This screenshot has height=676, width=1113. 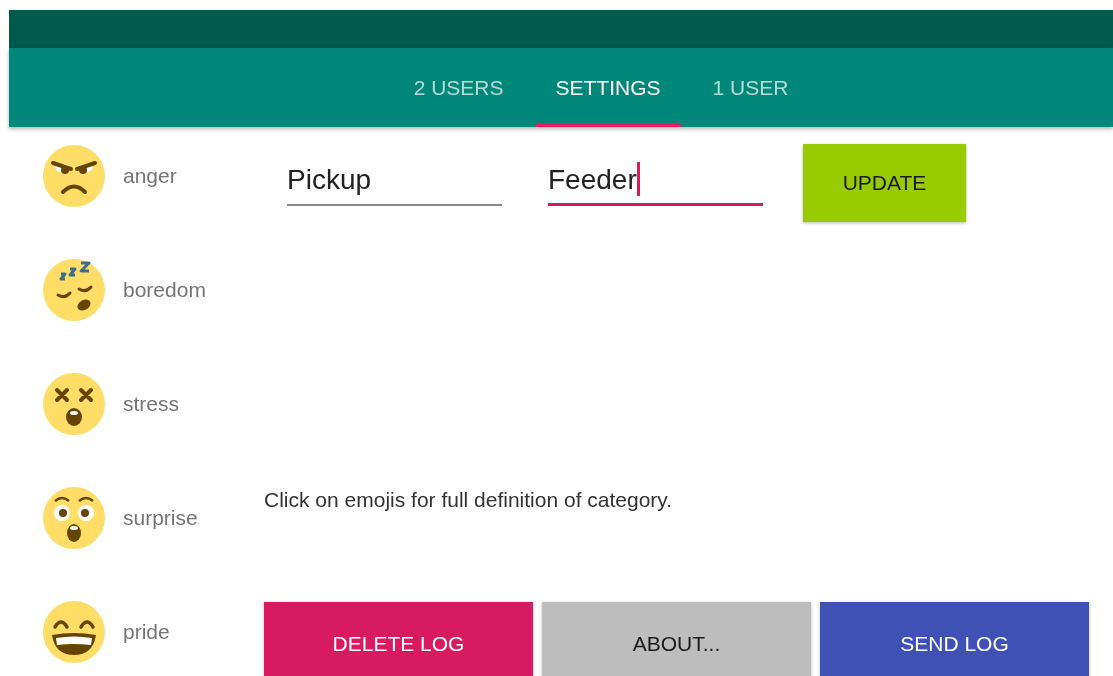 I want to click on text-field: Feeder, so click(x=655, y=185).